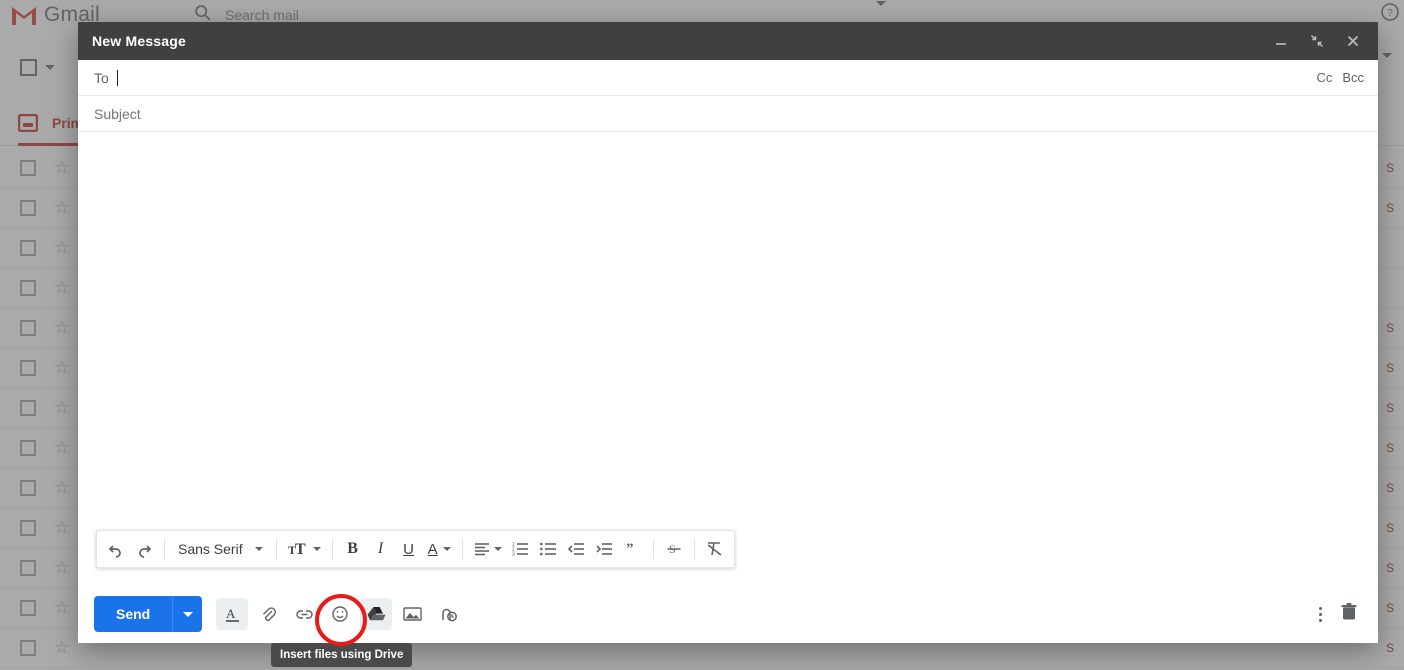  I want to click on svg-text: A, so click(231, 613).